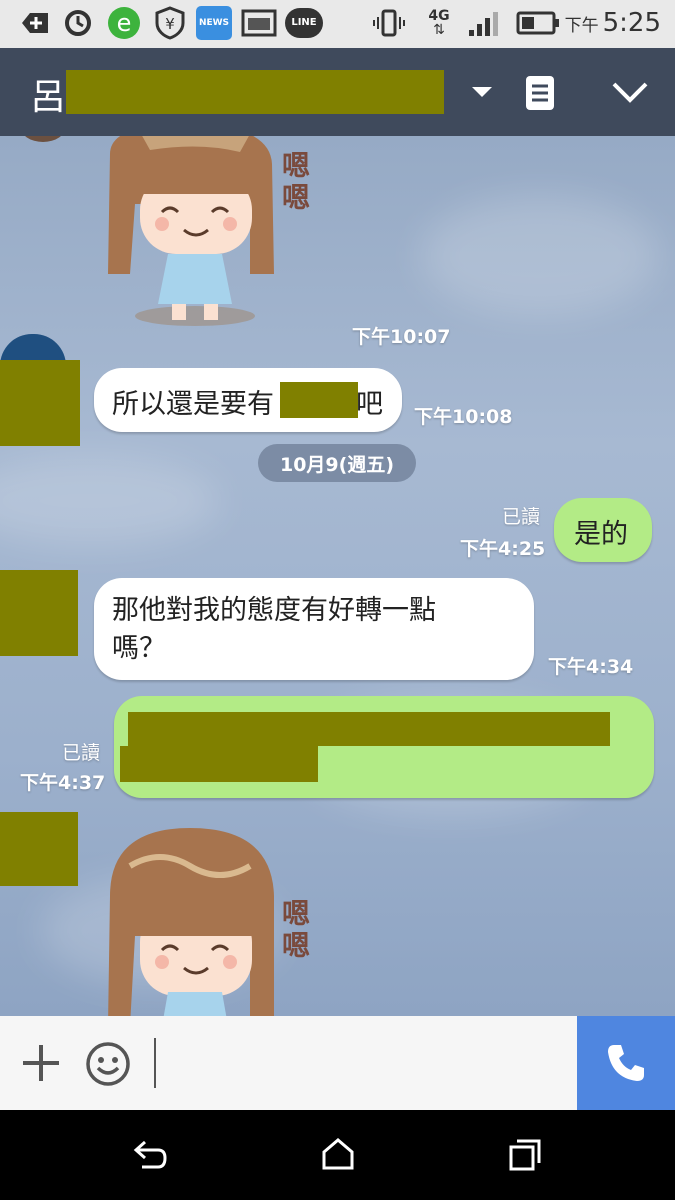 The image size is (675, 1200). Describe the element at coordinates (150, 1157) in the screenshot. I see `back-icon` at that location.